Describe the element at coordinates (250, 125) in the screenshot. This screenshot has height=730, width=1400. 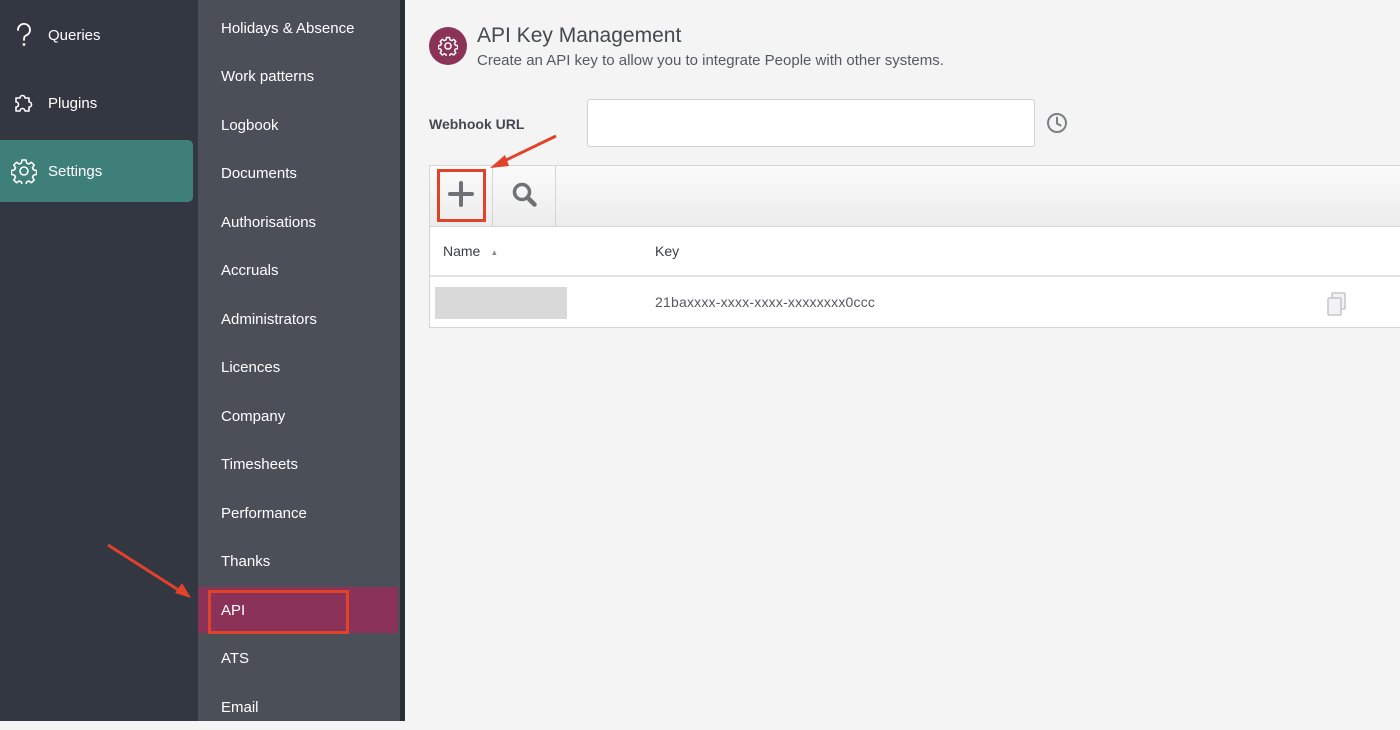
I see `subnav-label: Logbook` at that location.